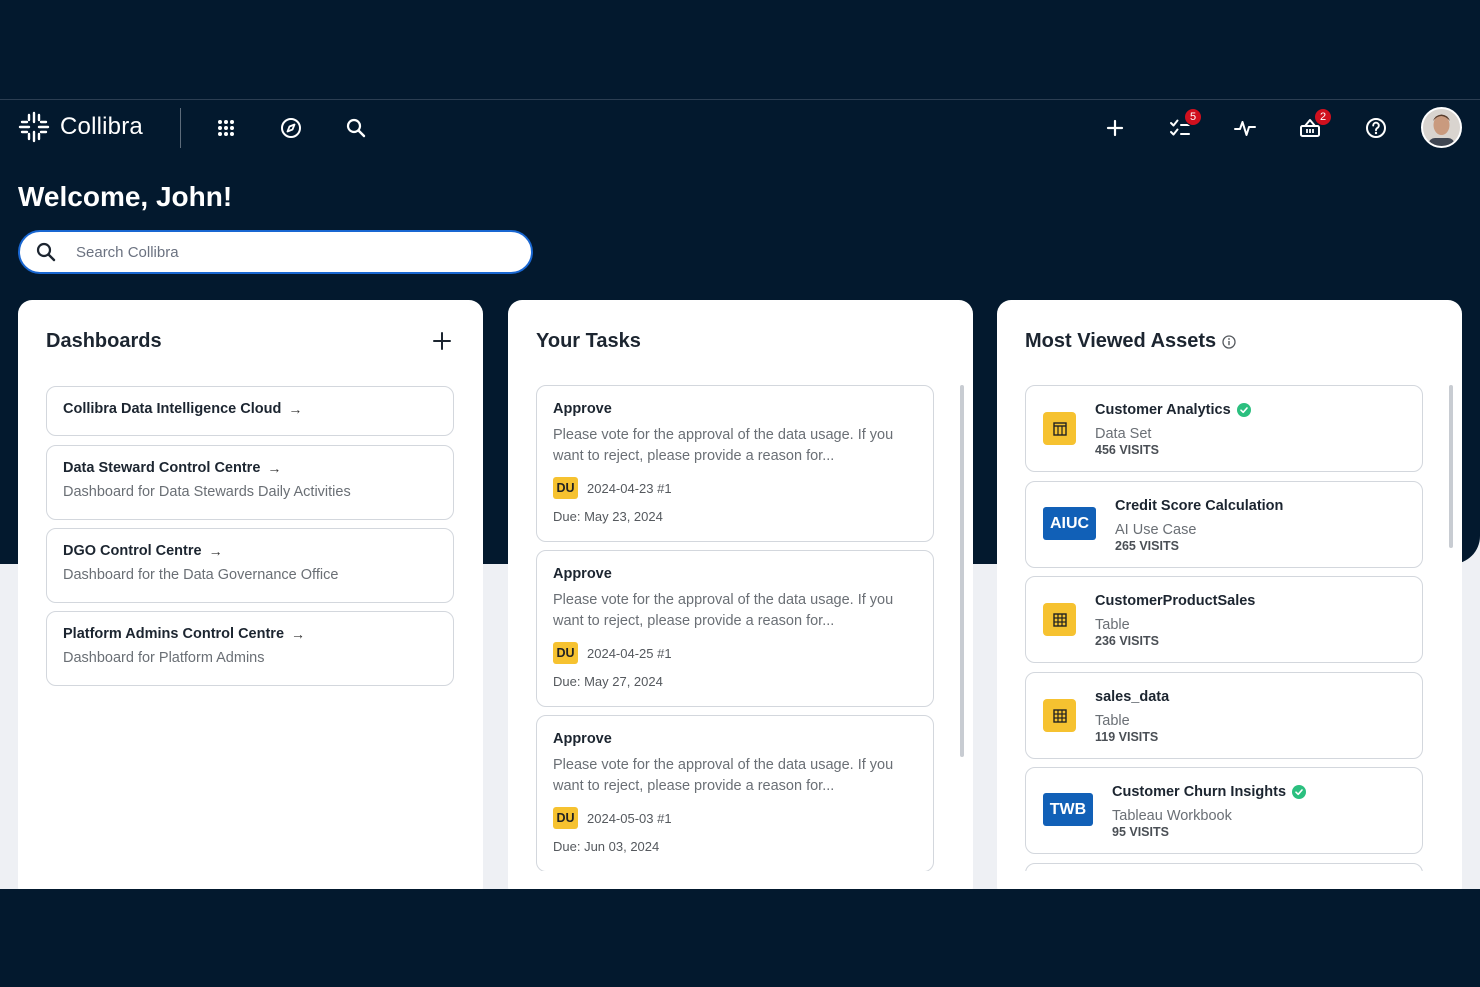 The height and width of the screenshot is (987, 1480). What do you see at coordinates (1224, 715) in the screenshot?
I see `asset-card: sales_data Table 119 VISITS` at bounding box center [1224, 715].